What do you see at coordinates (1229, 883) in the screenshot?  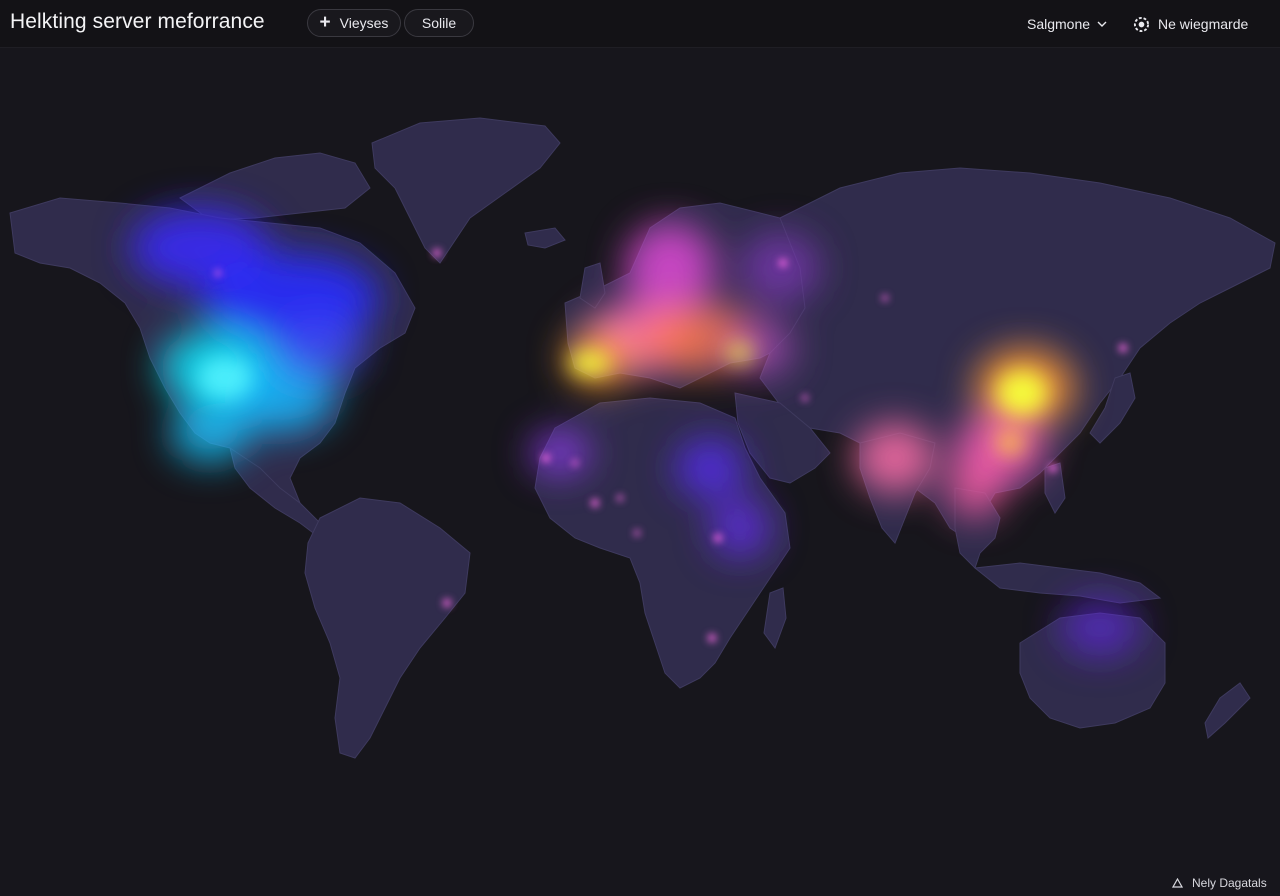 I see `footer-label: Nely Dagatals` at bounding box center [1229, 883].